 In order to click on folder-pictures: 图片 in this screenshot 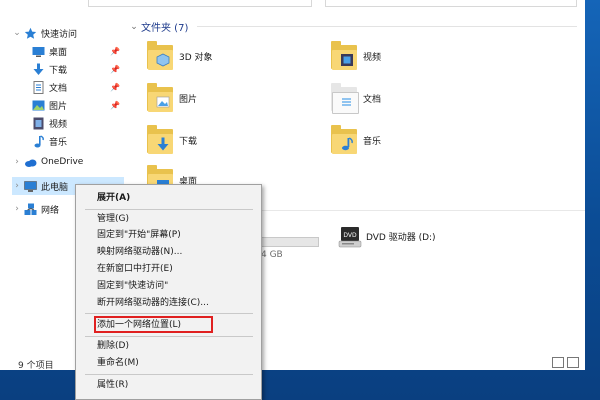, I will do `click(172, 98)`.